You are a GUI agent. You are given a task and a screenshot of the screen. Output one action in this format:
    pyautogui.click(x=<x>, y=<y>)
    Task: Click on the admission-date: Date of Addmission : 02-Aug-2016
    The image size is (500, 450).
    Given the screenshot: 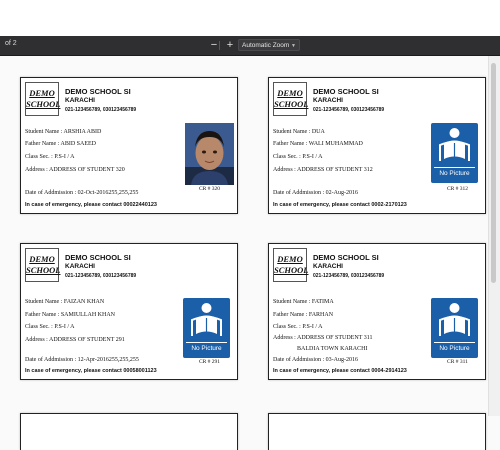 What is the action you would take?
    pyautogui.click(x=315, y=193)
    